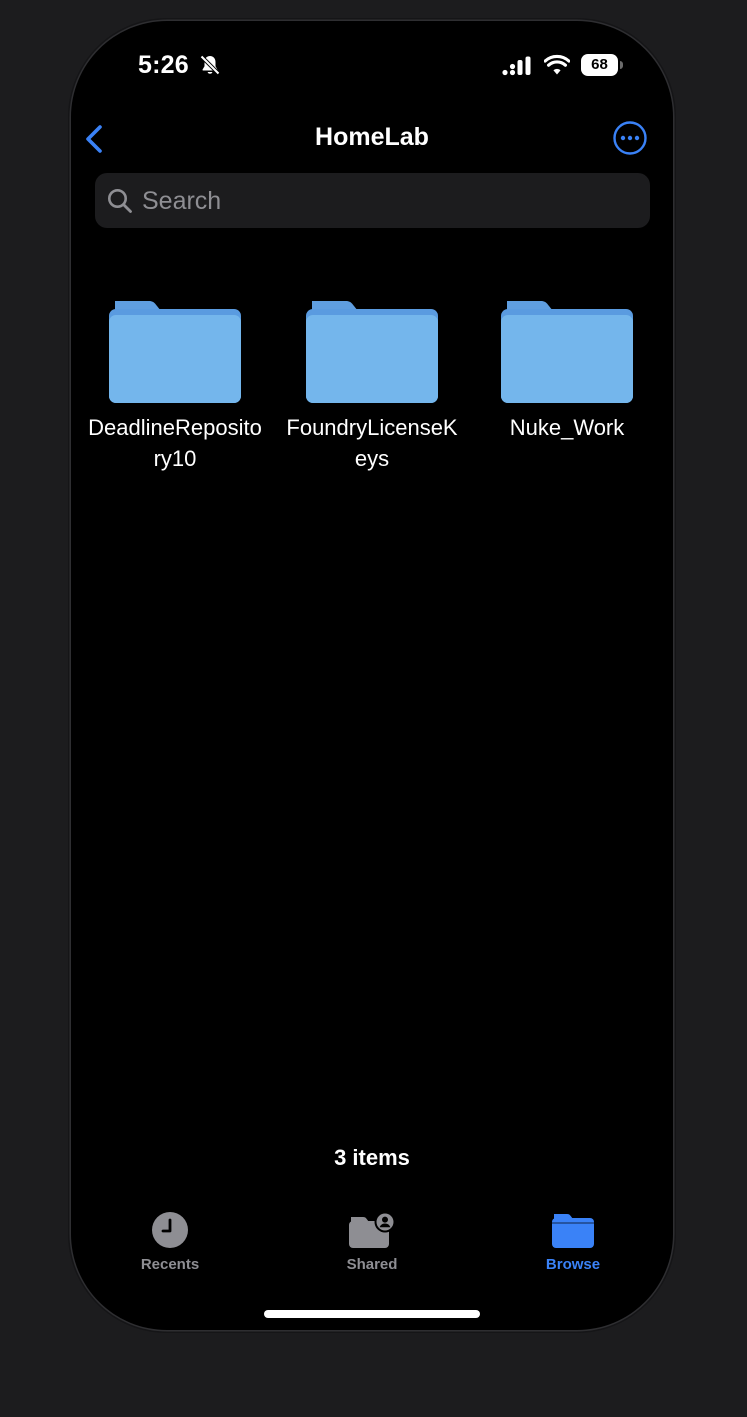  I want to click on page-title: HomeLab, so click(372, 137).